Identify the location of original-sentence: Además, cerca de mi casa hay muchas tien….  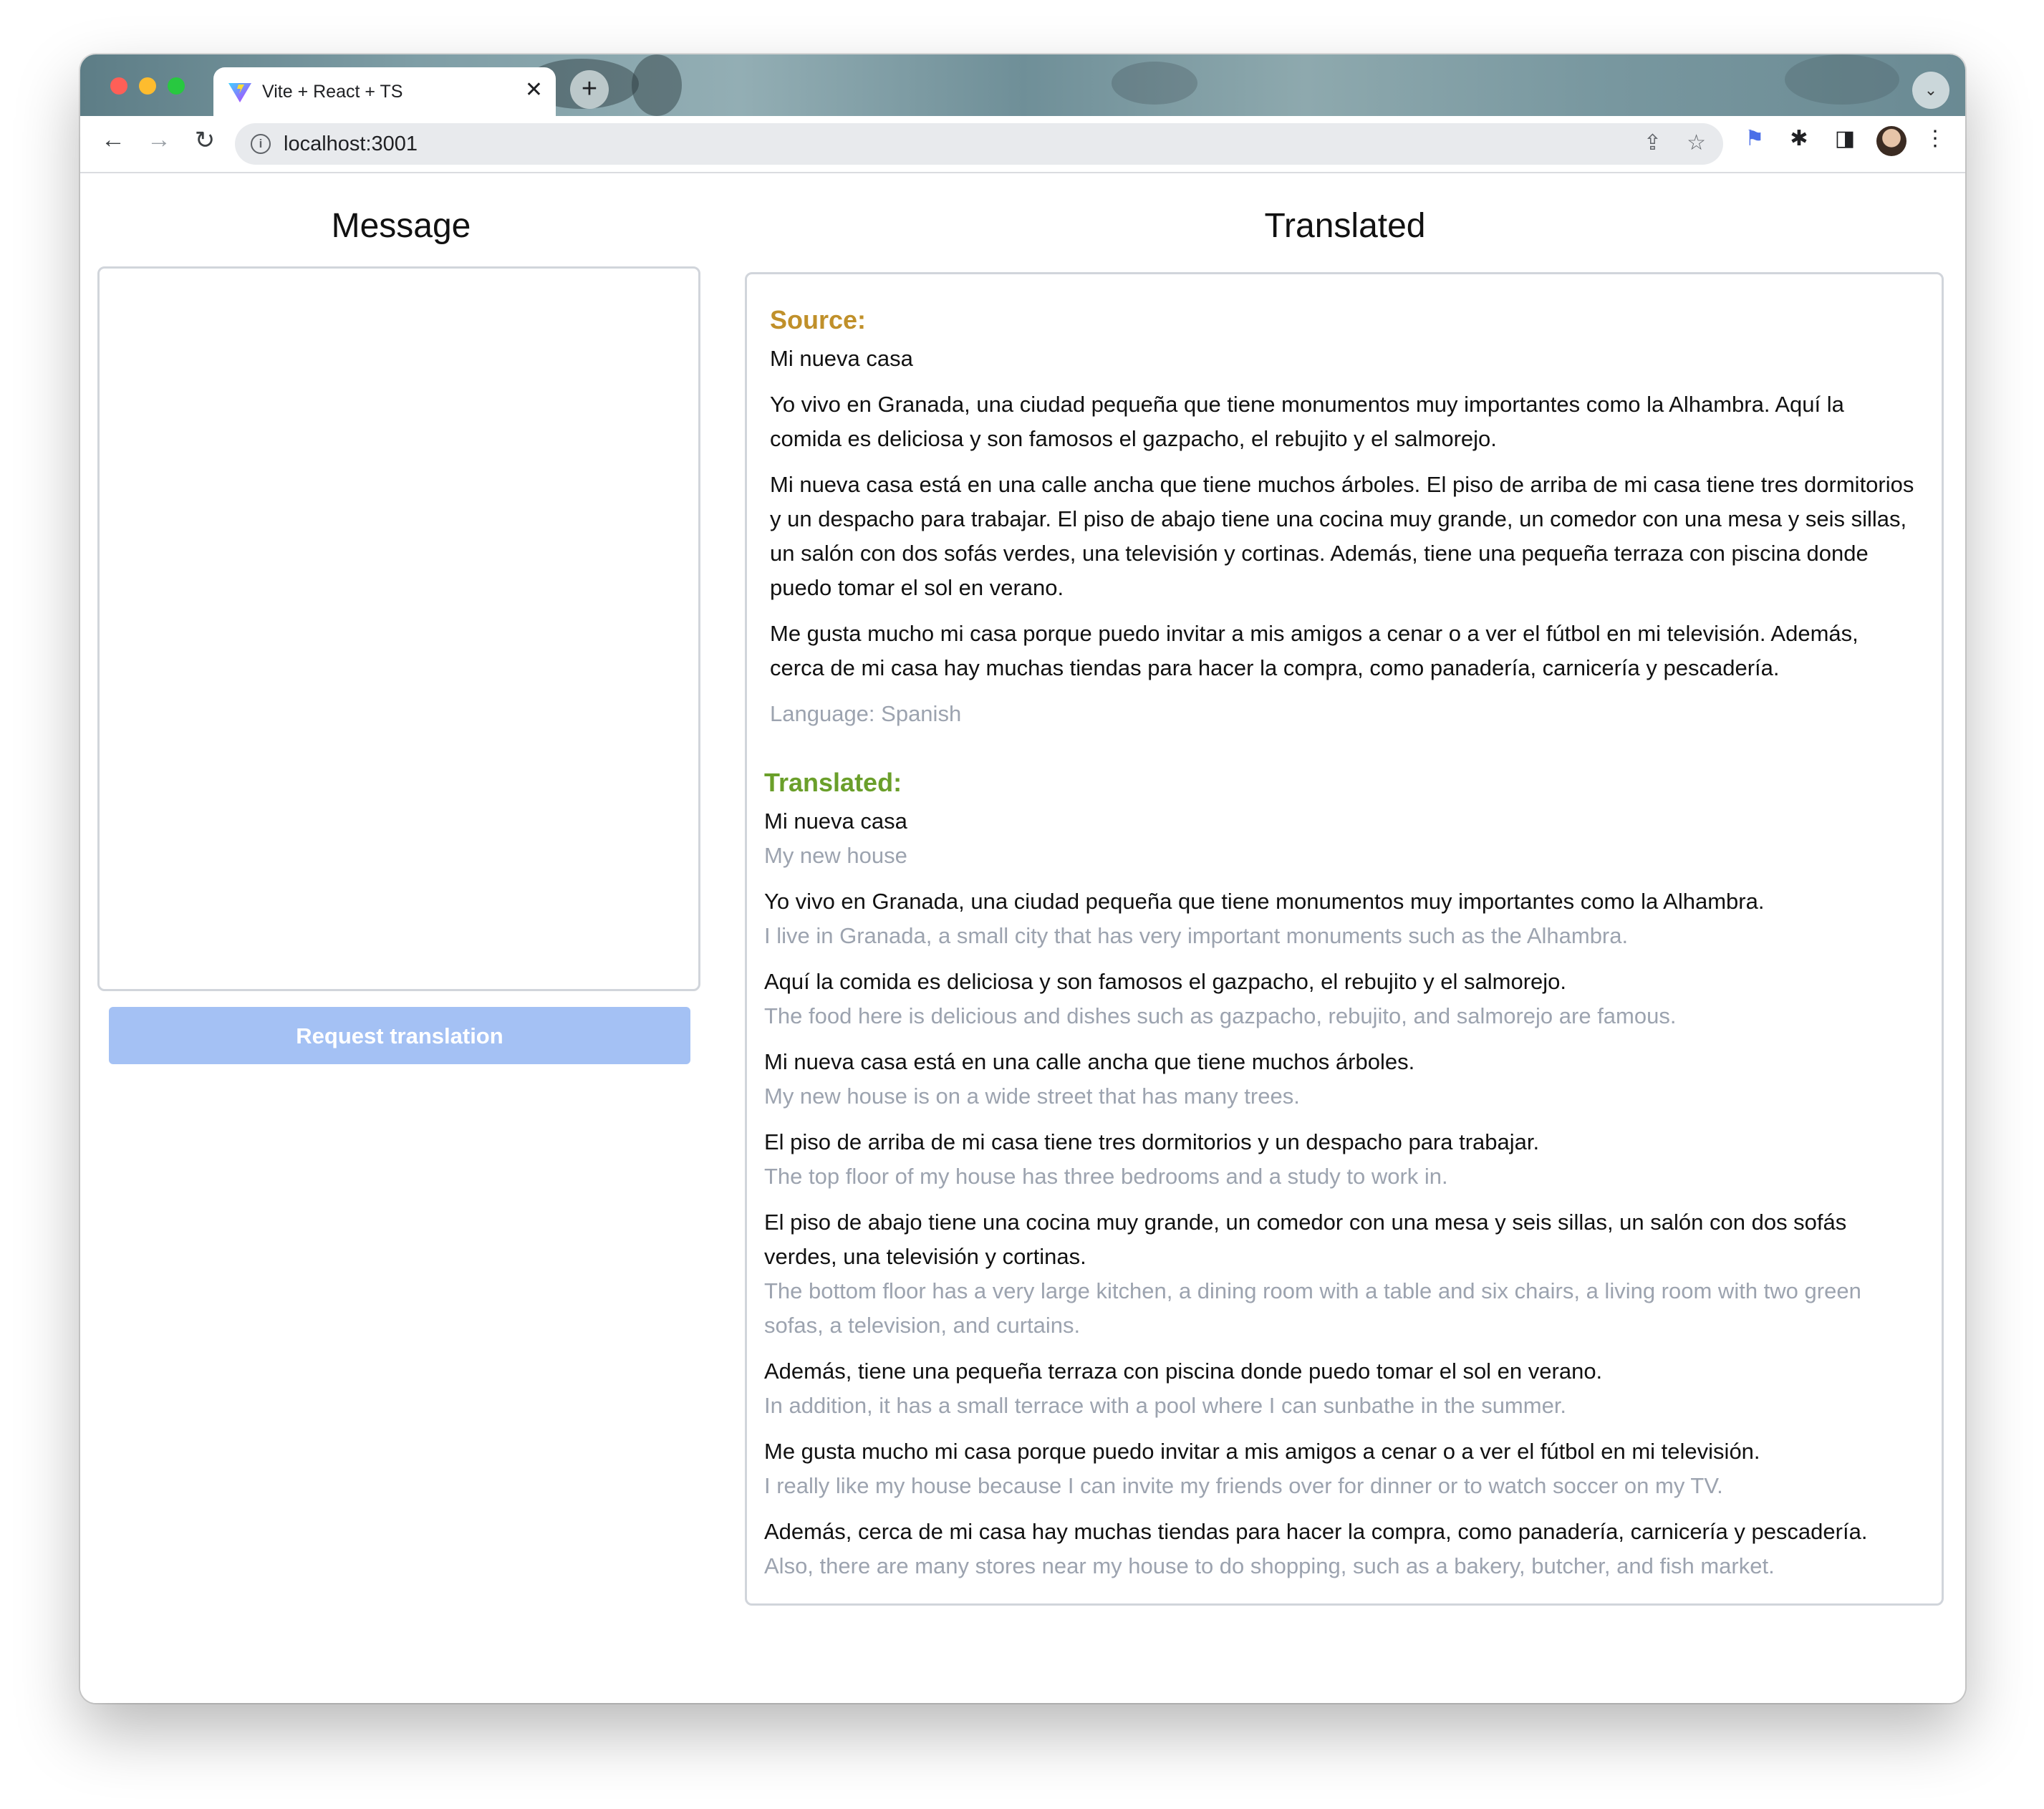
(1316, 1532).